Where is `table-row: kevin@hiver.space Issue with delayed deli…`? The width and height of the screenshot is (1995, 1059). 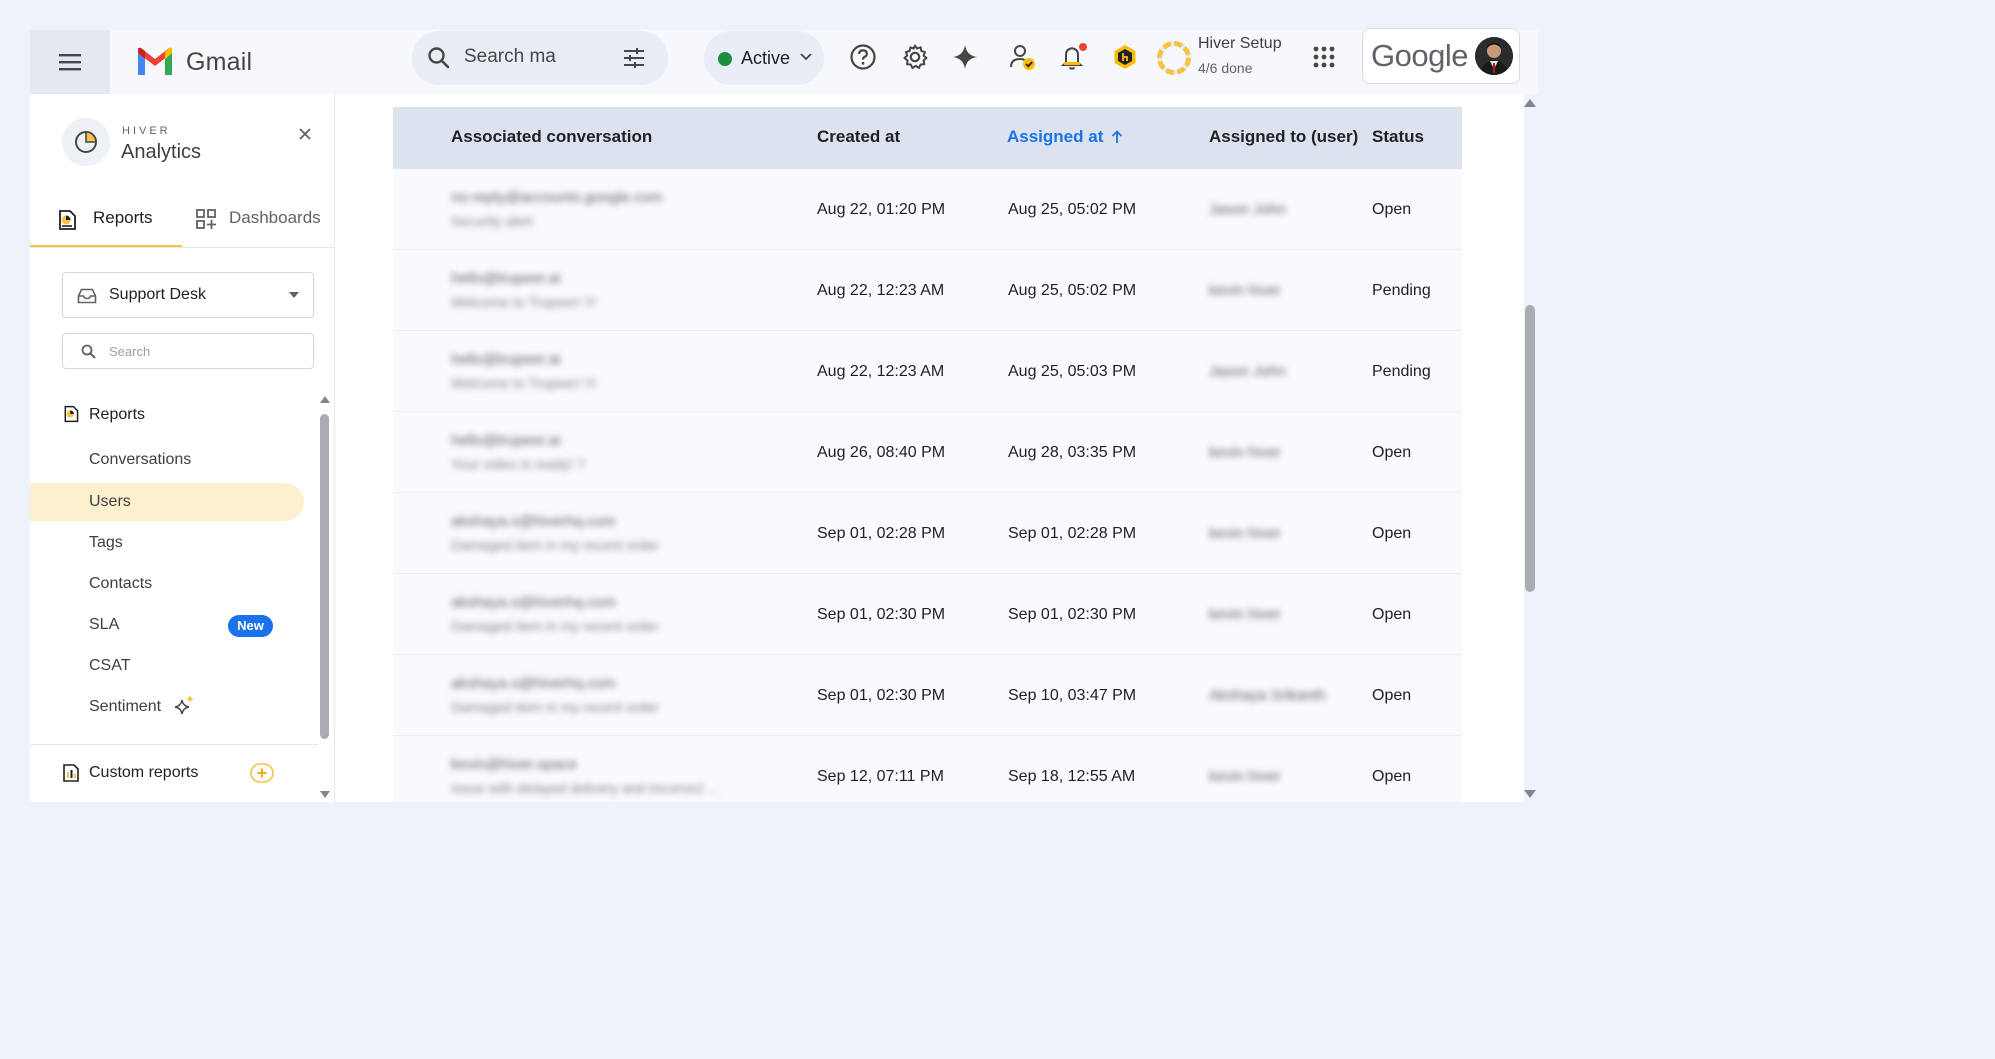
table-row: kevin@hiver.space Issue with delayed deli… is located at coordinates (927, 769).